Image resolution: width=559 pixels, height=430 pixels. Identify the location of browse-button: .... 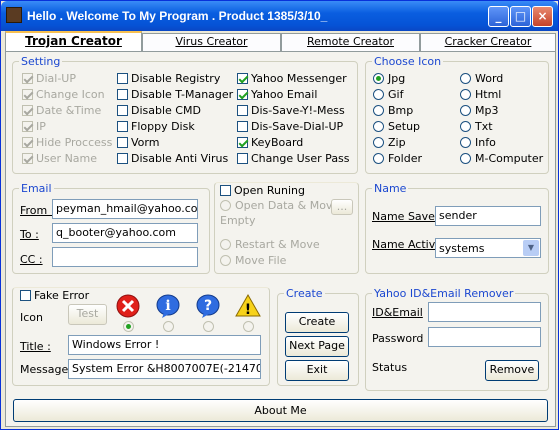
(342, 207).